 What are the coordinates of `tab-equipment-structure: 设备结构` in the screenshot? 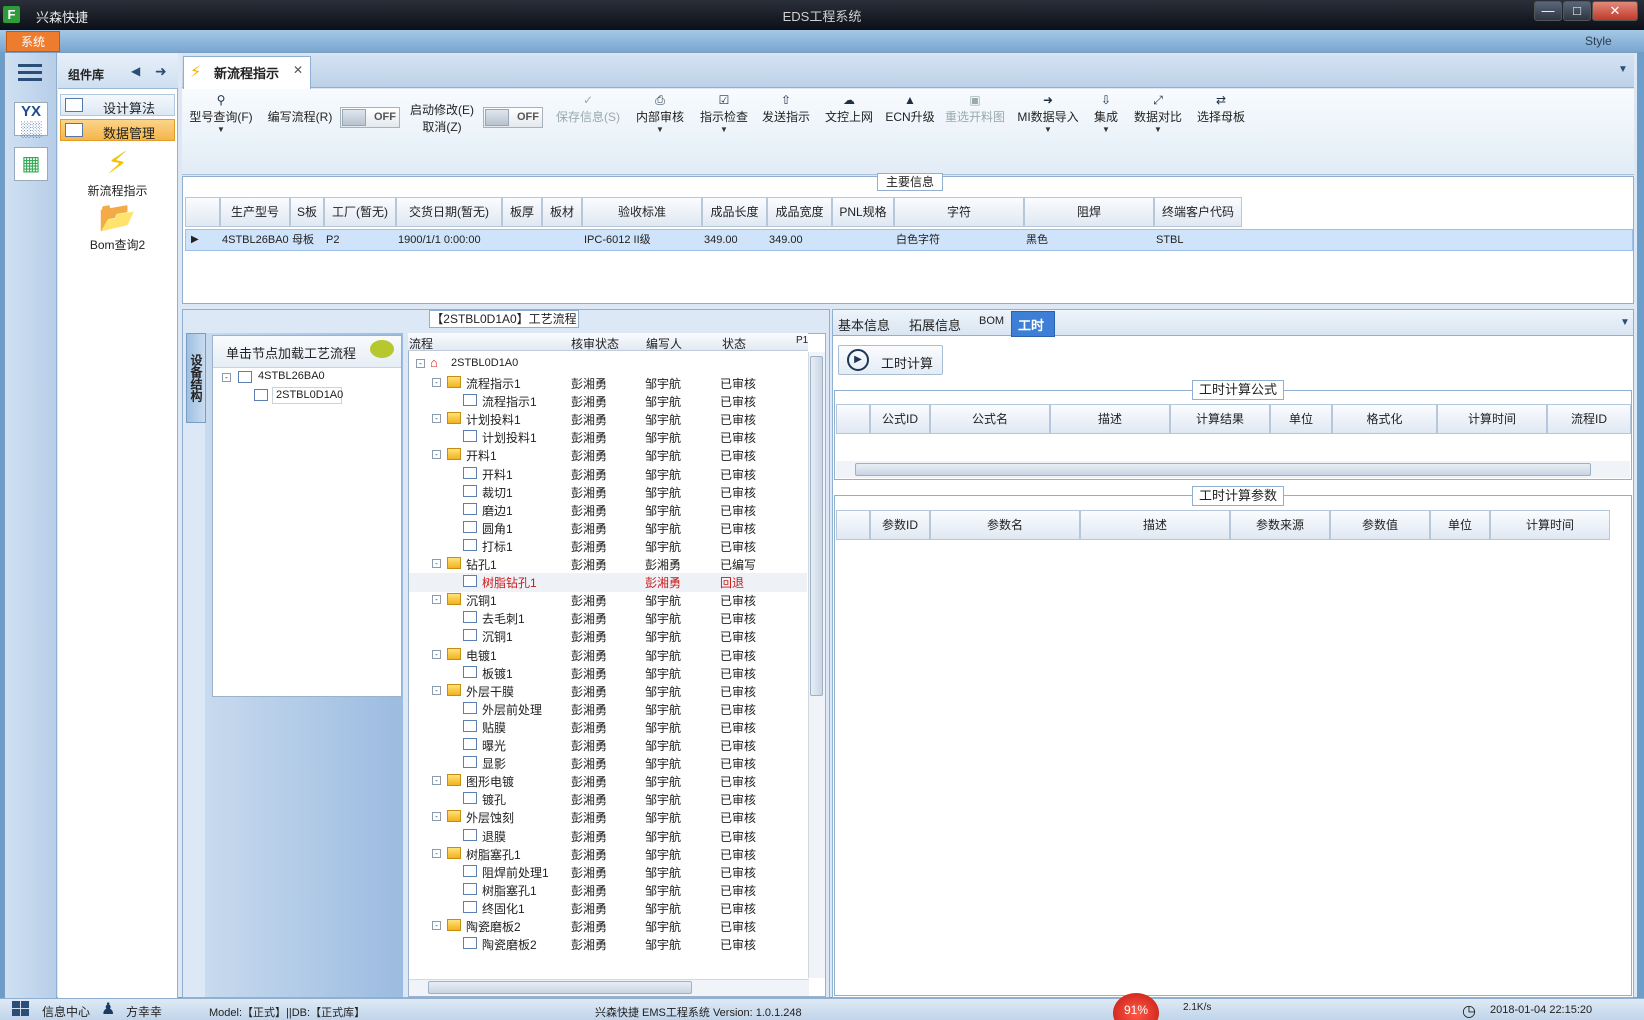 It's located at (196, 378).